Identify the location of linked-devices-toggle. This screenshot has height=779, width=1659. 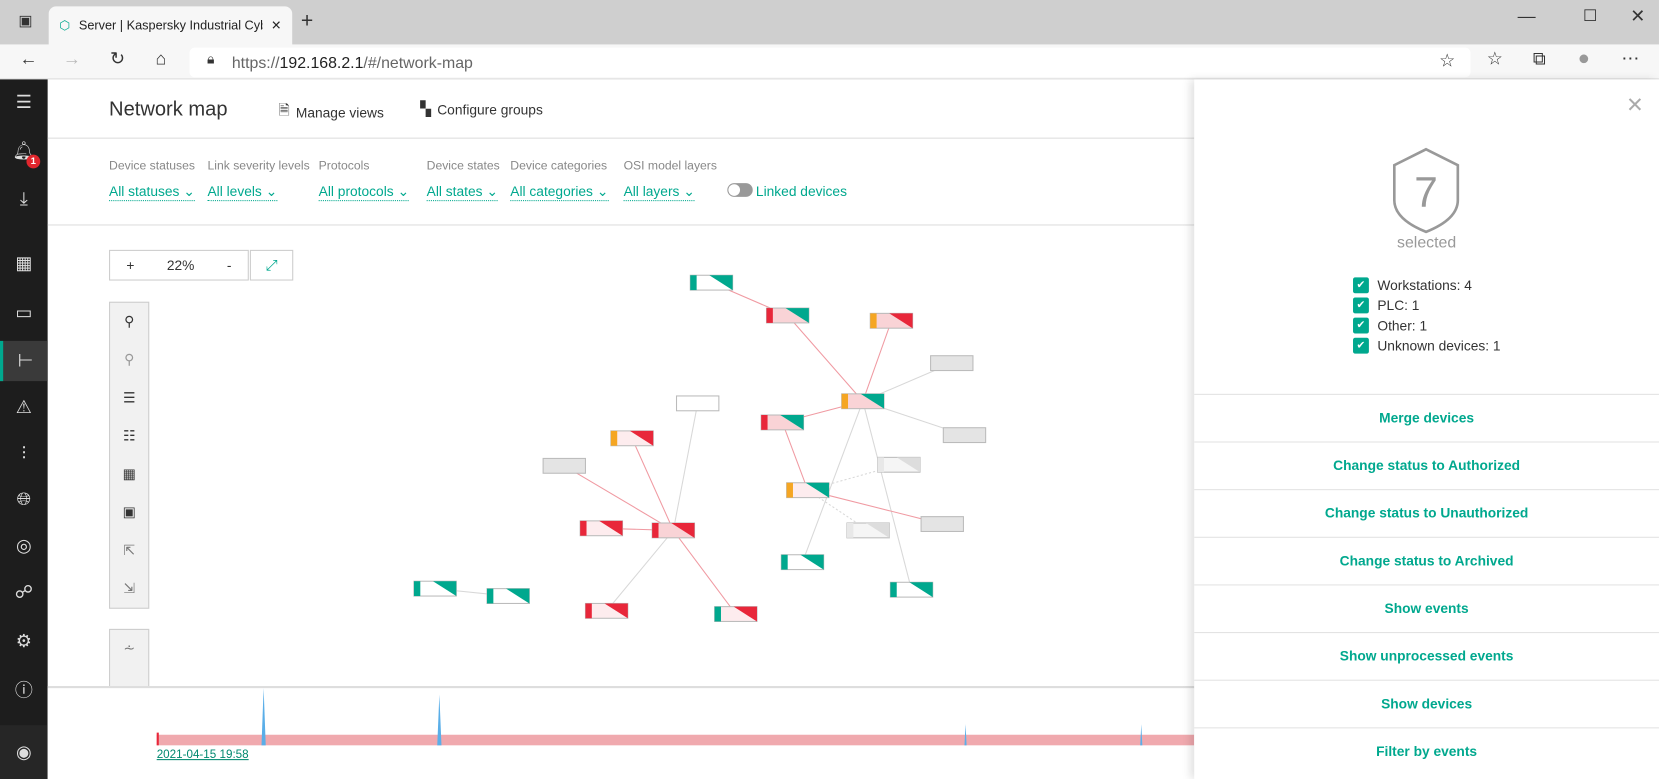
(740, 190).